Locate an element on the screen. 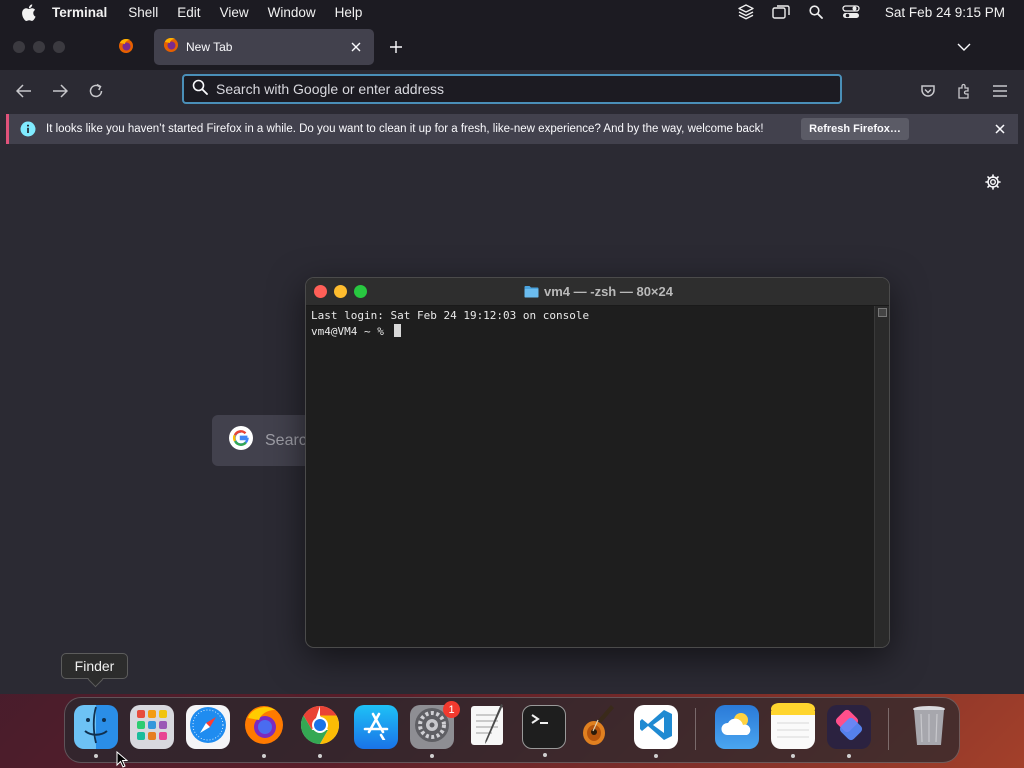 This screenshot has width=1024, height=768. pinned-tab is located at coordinates (126, 48).